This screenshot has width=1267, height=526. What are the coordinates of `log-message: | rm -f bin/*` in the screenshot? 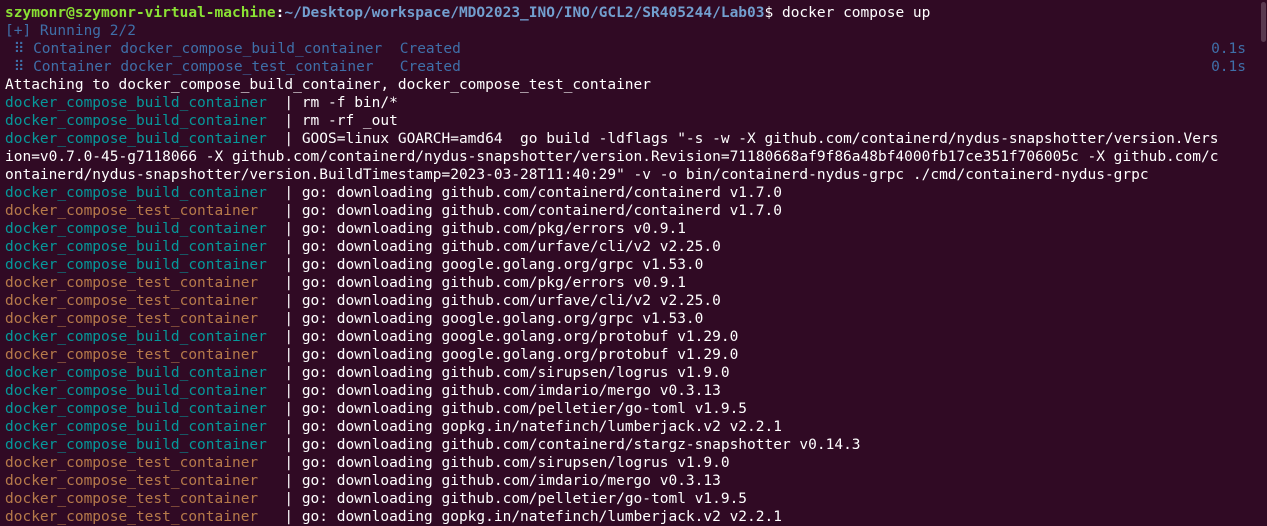 It's located at (341, 103).